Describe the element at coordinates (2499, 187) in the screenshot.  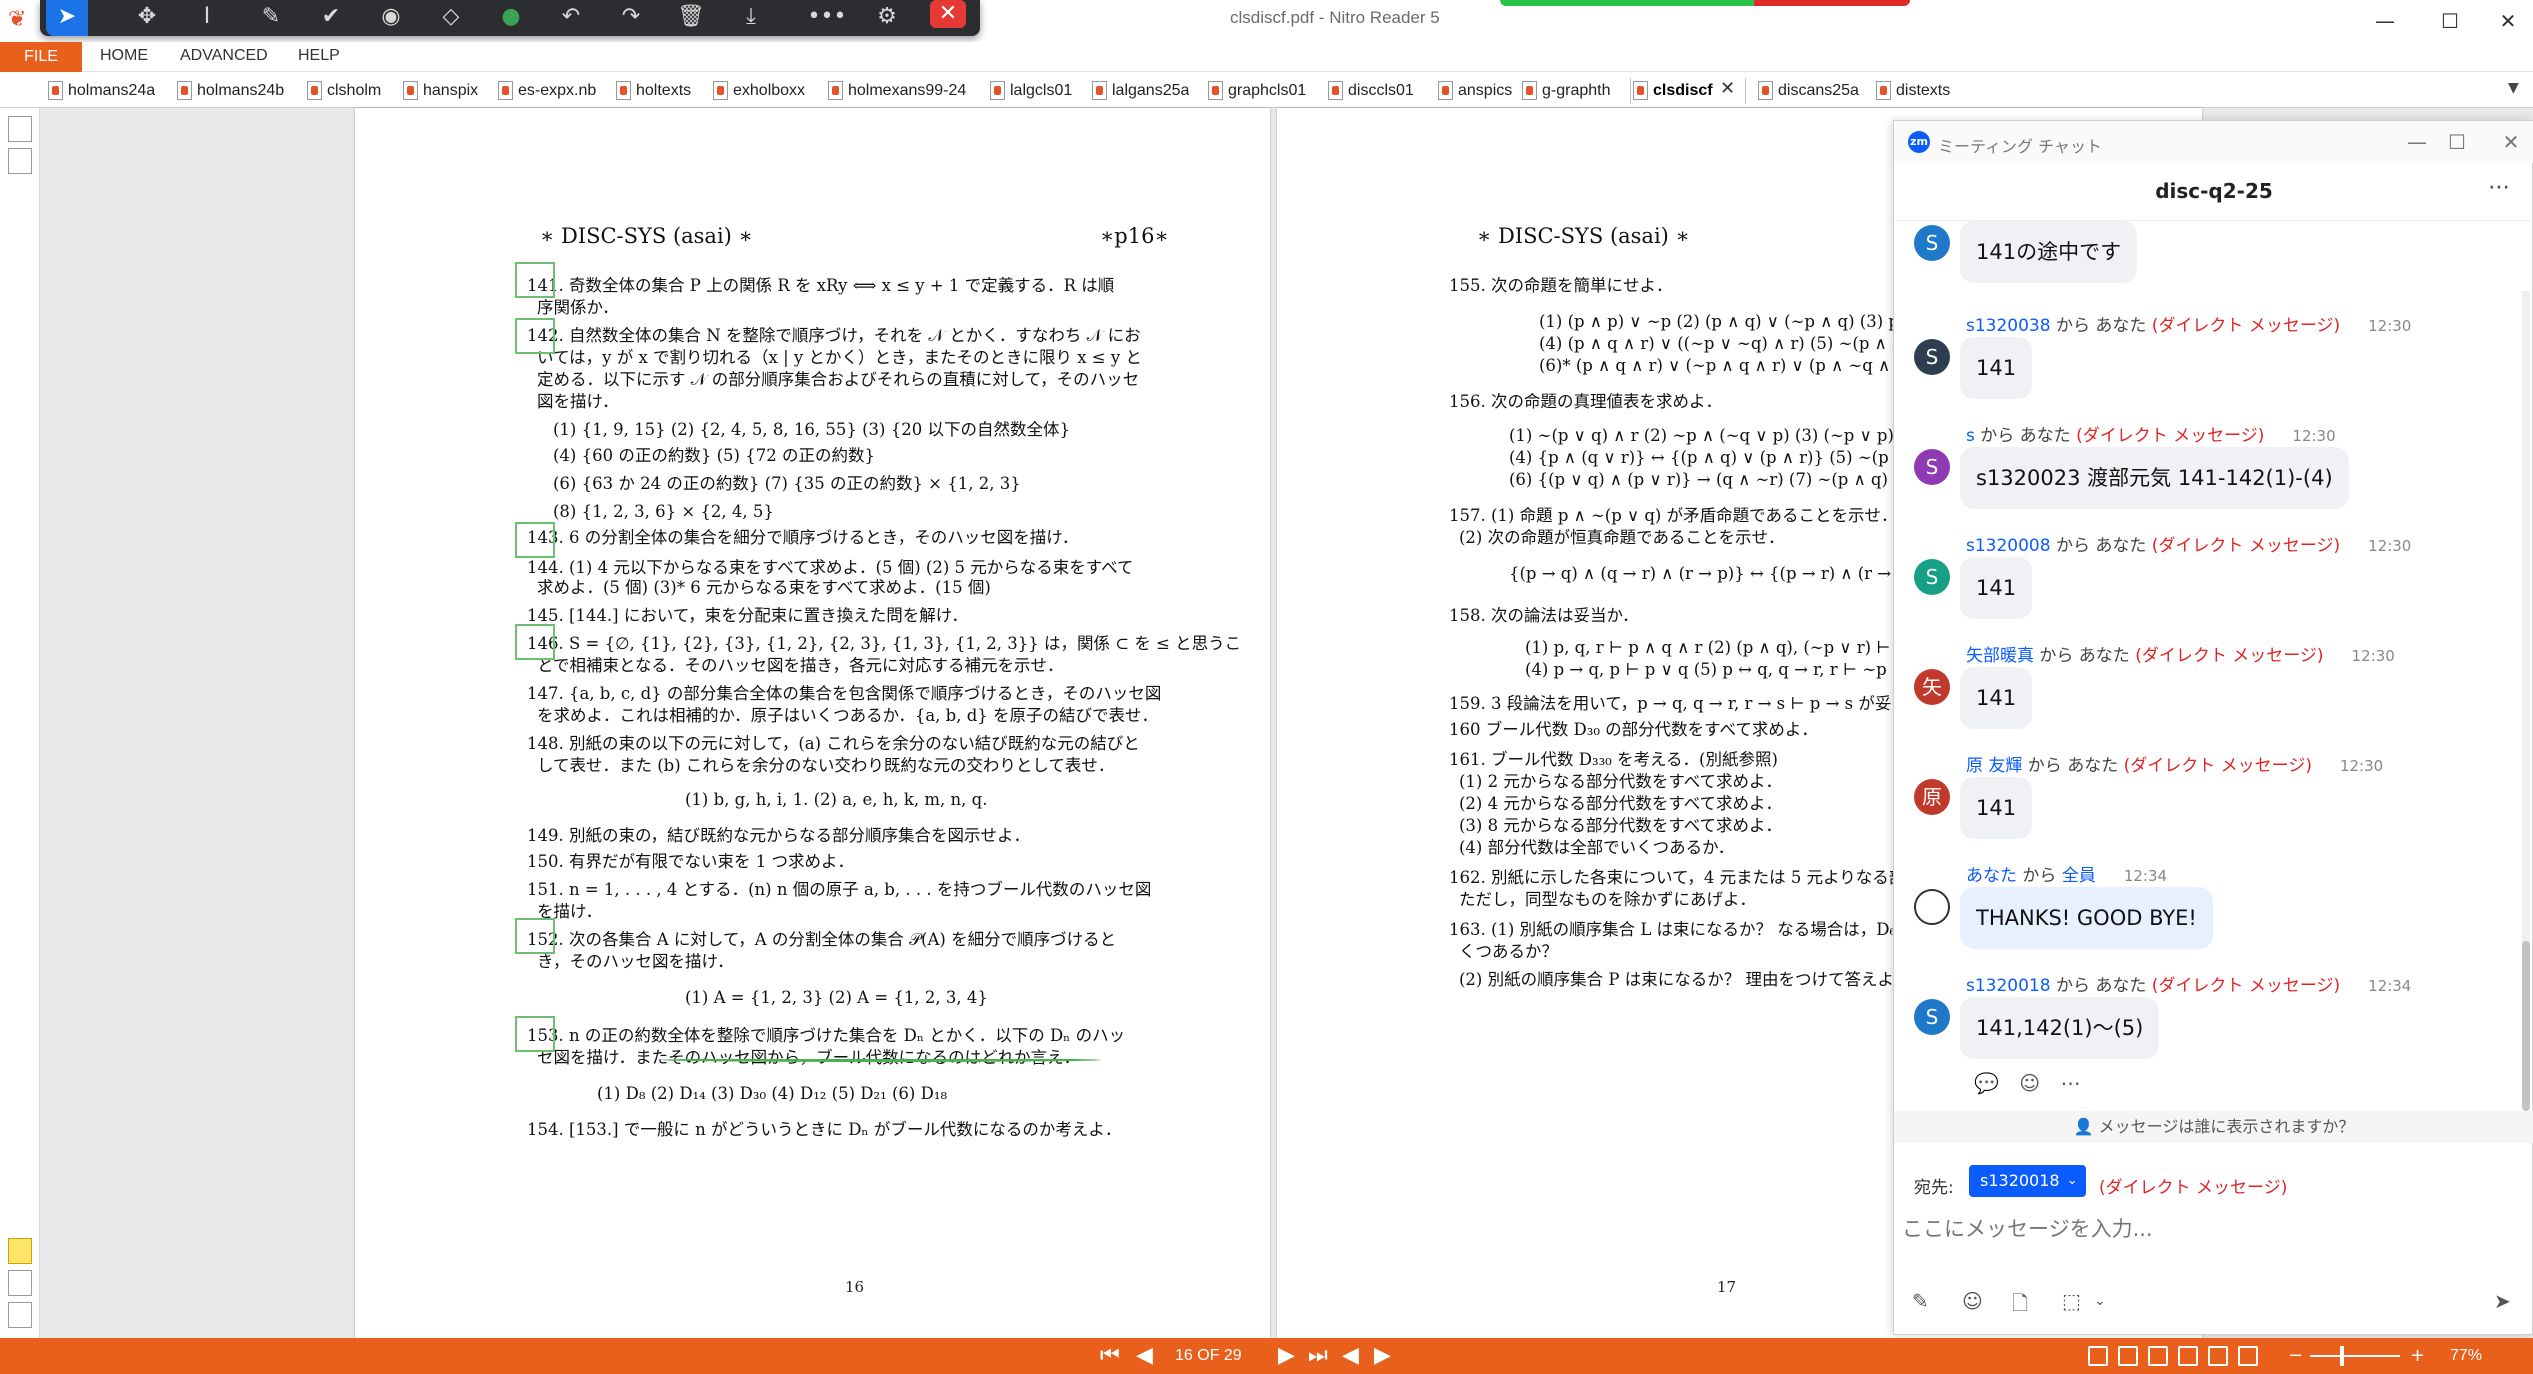
I see `chat-more-icon: ⋯` at that location.